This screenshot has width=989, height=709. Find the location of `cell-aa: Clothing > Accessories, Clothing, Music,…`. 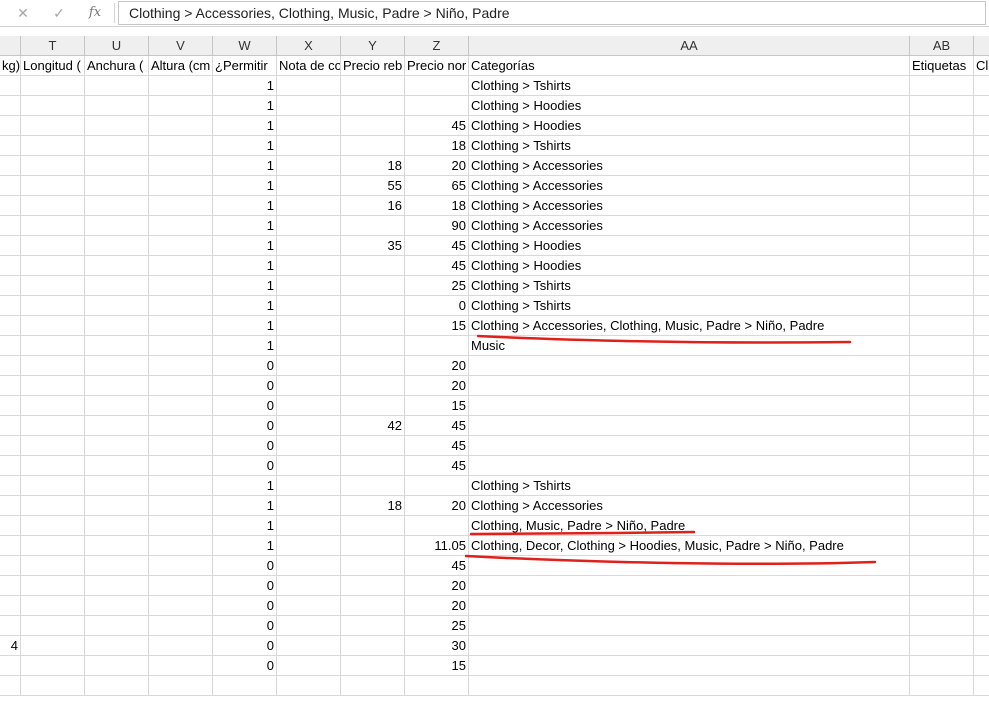

cell-aa: Clothing > Accessories, Clothing, Music,… is located at coordinates (689, 326).